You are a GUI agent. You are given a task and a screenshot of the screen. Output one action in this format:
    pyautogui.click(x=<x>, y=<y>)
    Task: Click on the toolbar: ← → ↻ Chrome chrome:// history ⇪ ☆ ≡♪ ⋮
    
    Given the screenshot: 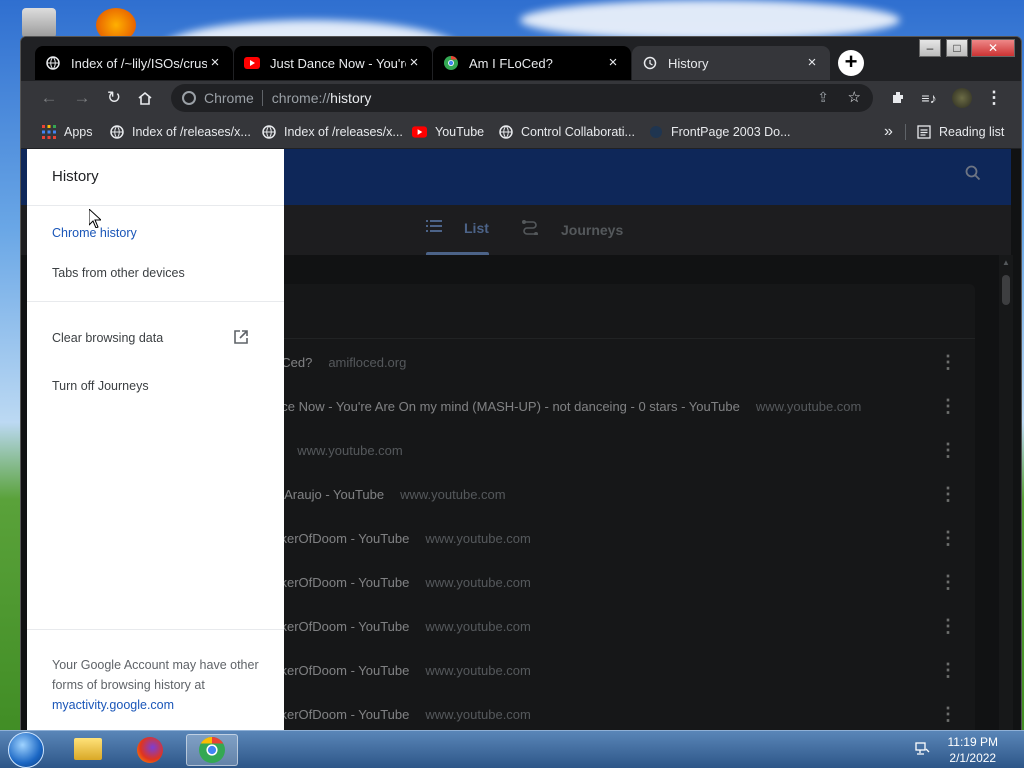 What is the action you would take?
    pyautogui.click(x=521, y=98)
    